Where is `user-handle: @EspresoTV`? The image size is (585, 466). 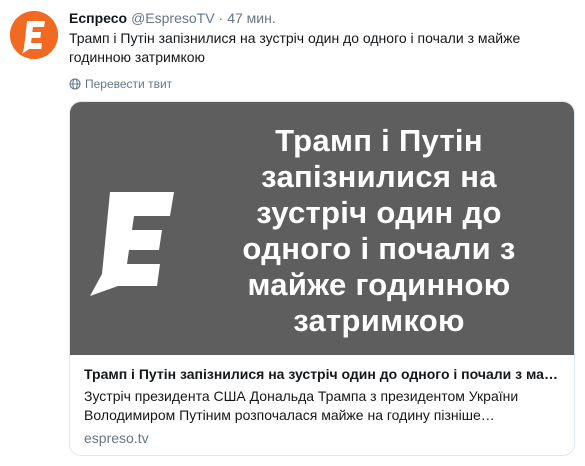
user-handle: @EspresoTV is located at coordinates (172, 18).